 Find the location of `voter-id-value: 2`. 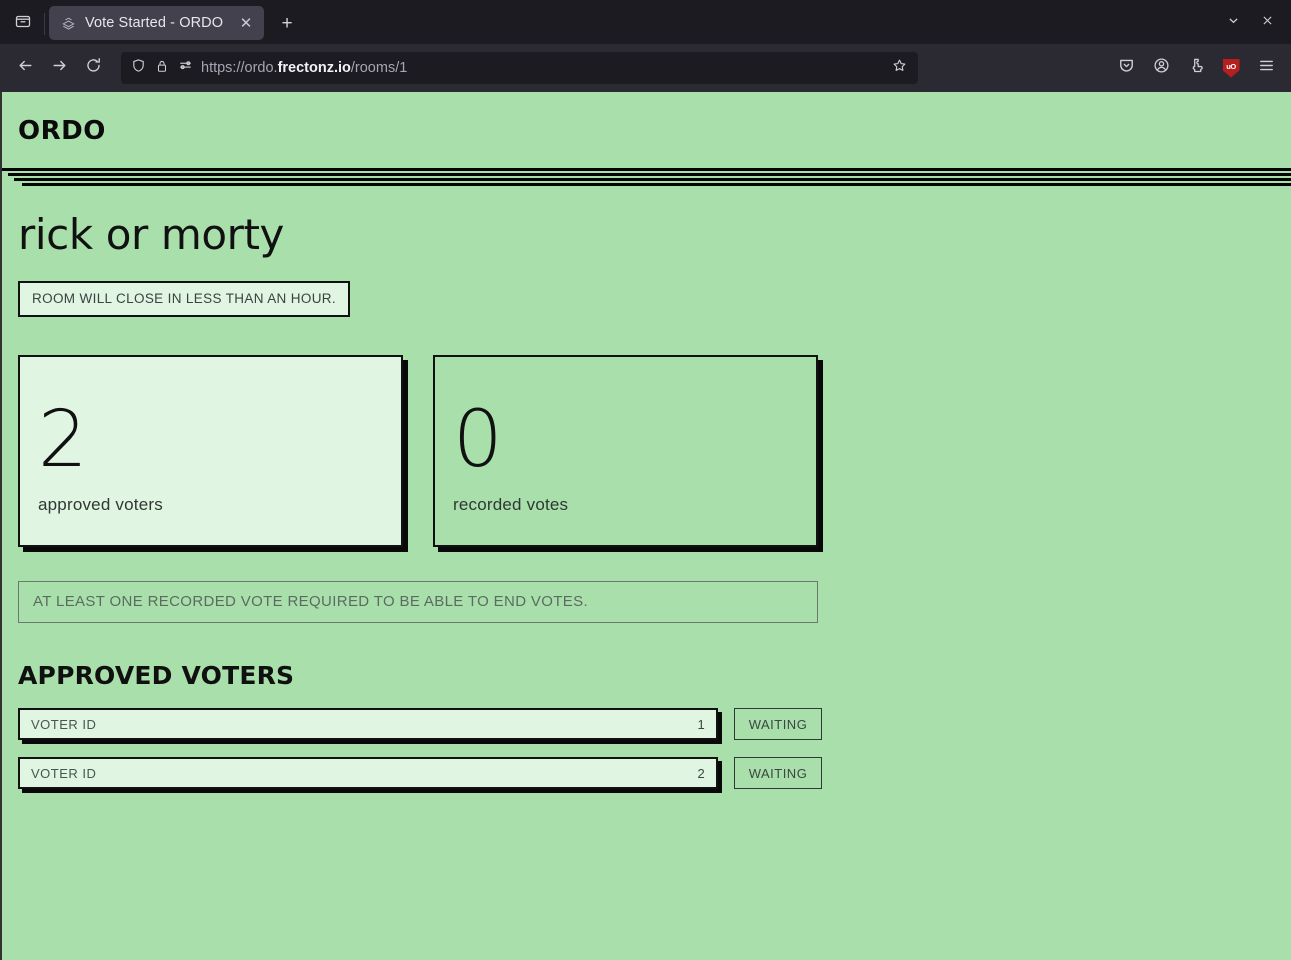

voter-id-value: 2 is located at coordinates (701, 773).